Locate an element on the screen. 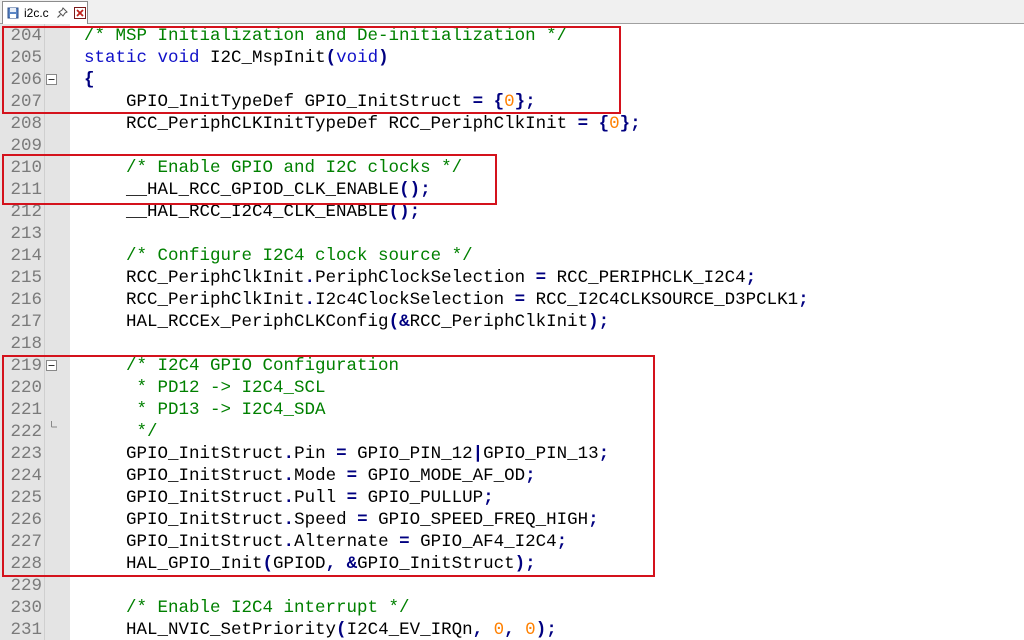 Image resolution: width=1024 pixels, height=640 pixels. pin-icon is located at coordinates (62, 13).